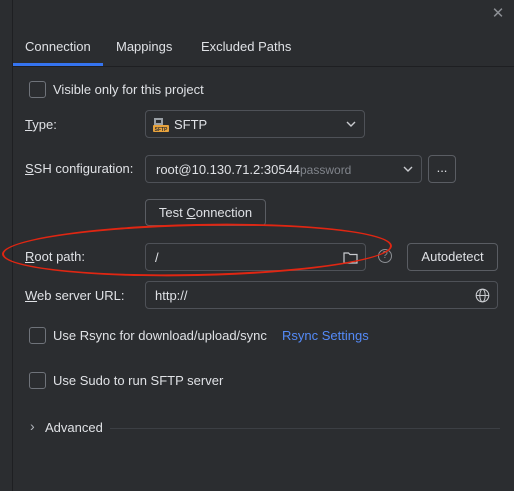 Image resolution: width=514 pixels, height=491 pixels. I want to click on ssh-config-label: SSH configuration:, so click(79, 168).